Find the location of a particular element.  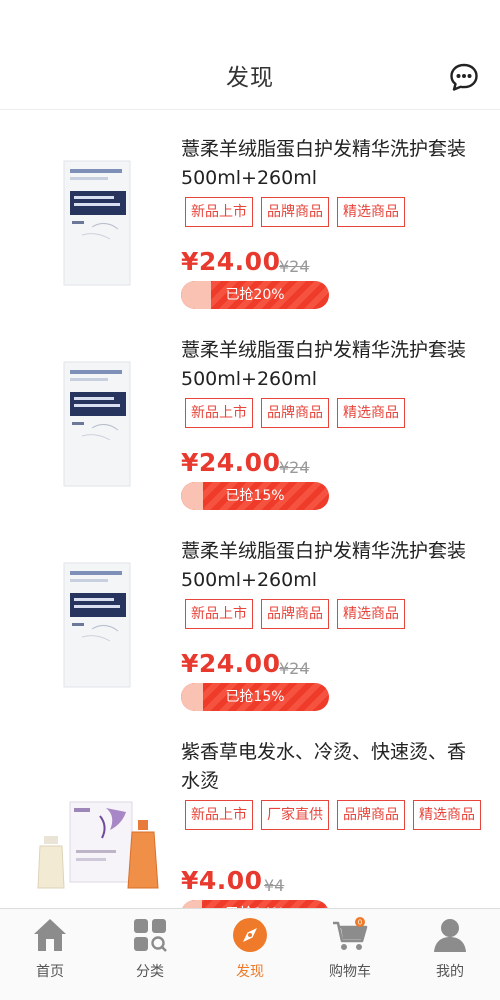

product-price: ¥4.00 is located at coordinates (222, 880).